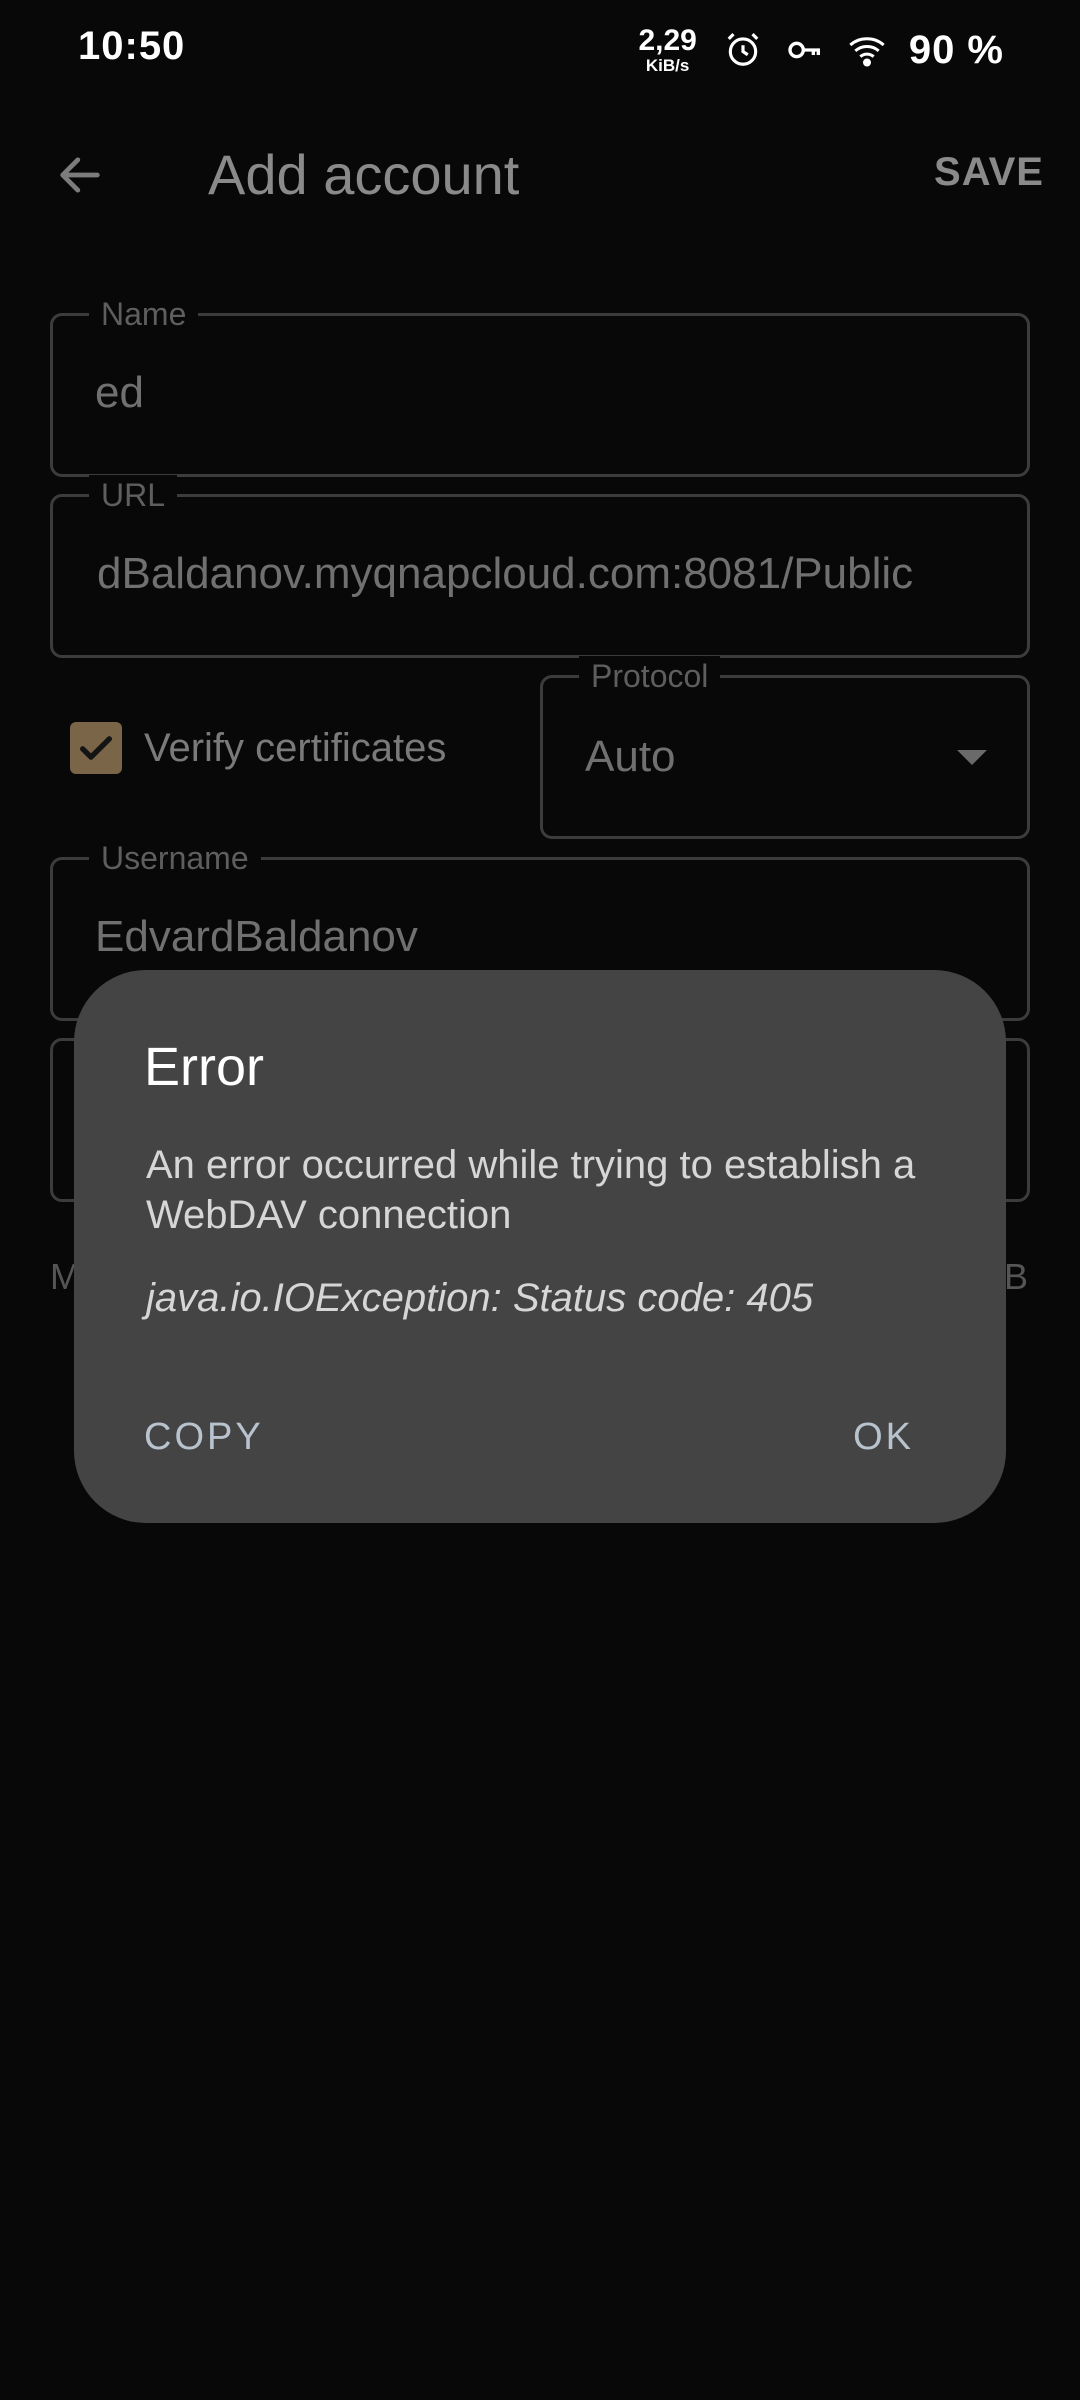 The width and height of the screenshot is (1080, 2400). What do you see at coordinates (785, 747) in the screenshot?
I see `protocol-dropdown: Protocol Auto` at bounding box center [785, 747].